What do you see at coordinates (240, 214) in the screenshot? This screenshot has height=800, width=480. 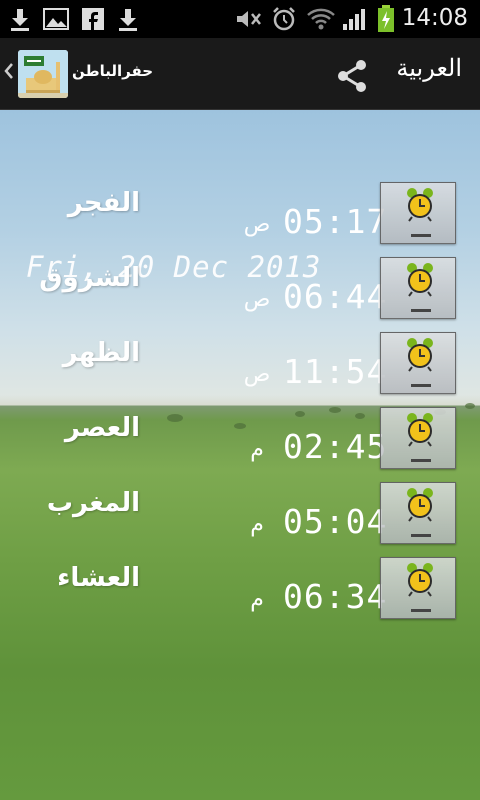 I see `prayer-row: الفجر ص 05:17` at bounding box center [240, 214].